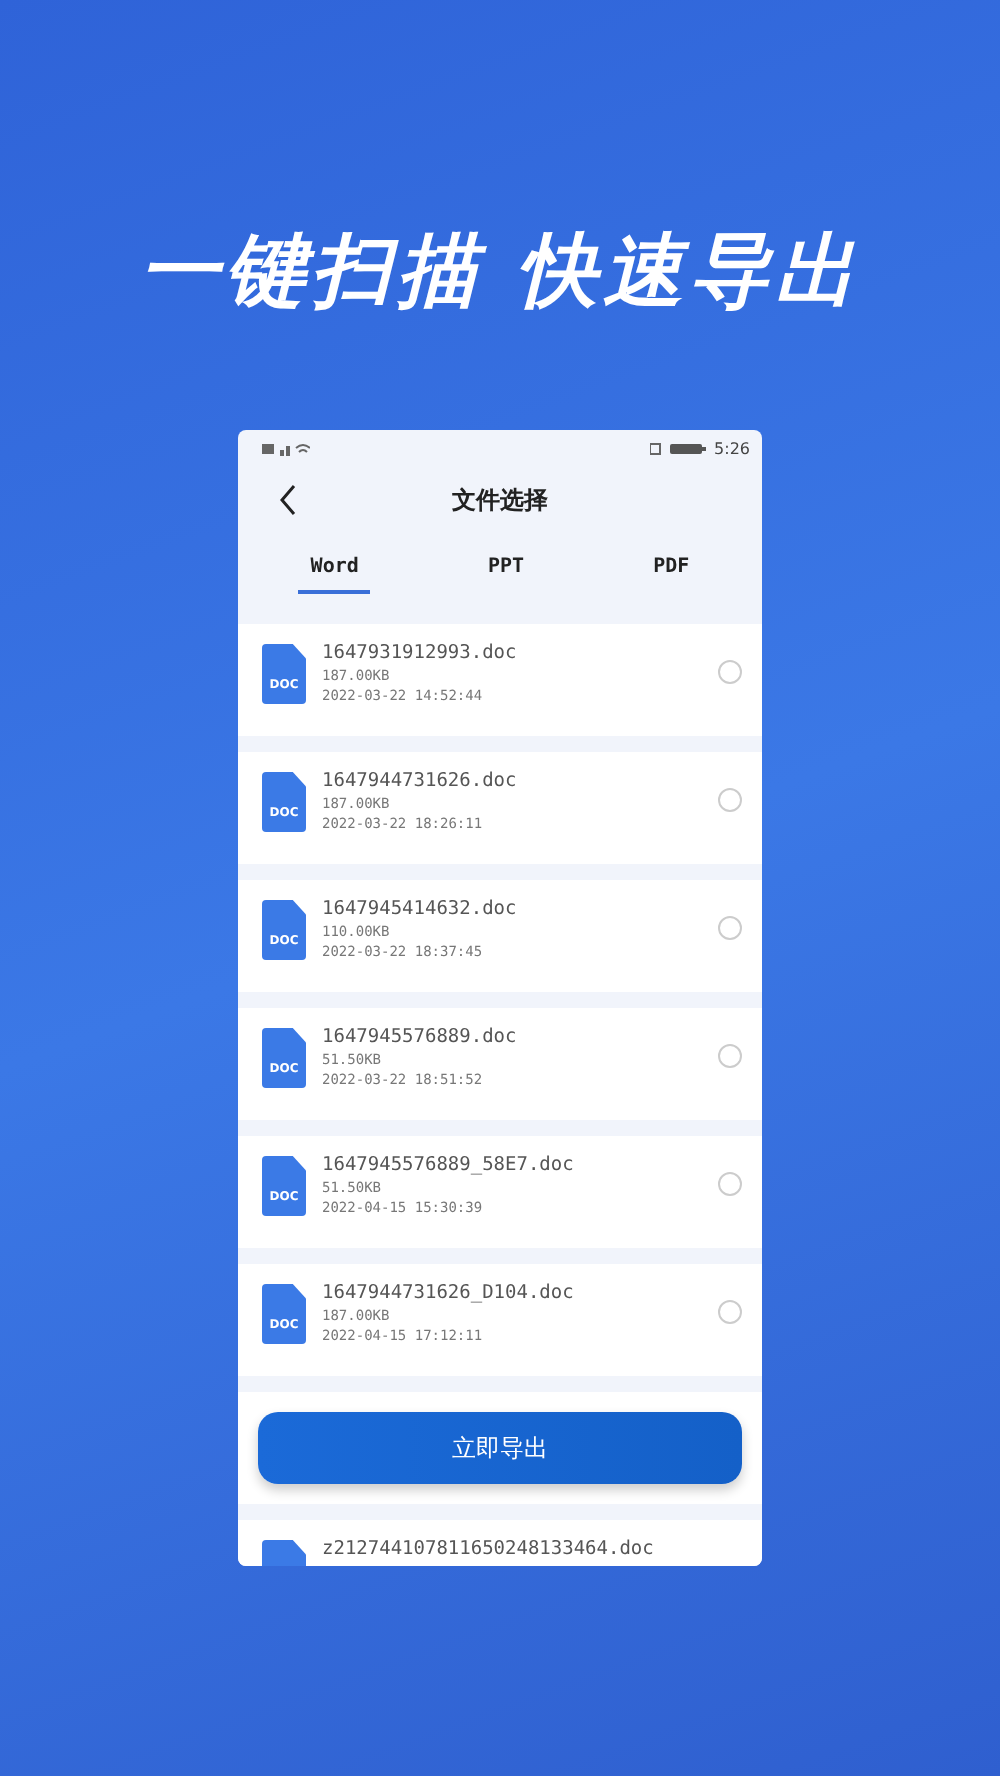 This screenshot has width=1000, height=1776. What do you see at coordinates (420, 781) in the screenshot?
I see `file-name: 1647944731626.doc` at bounding box center [420, 781].